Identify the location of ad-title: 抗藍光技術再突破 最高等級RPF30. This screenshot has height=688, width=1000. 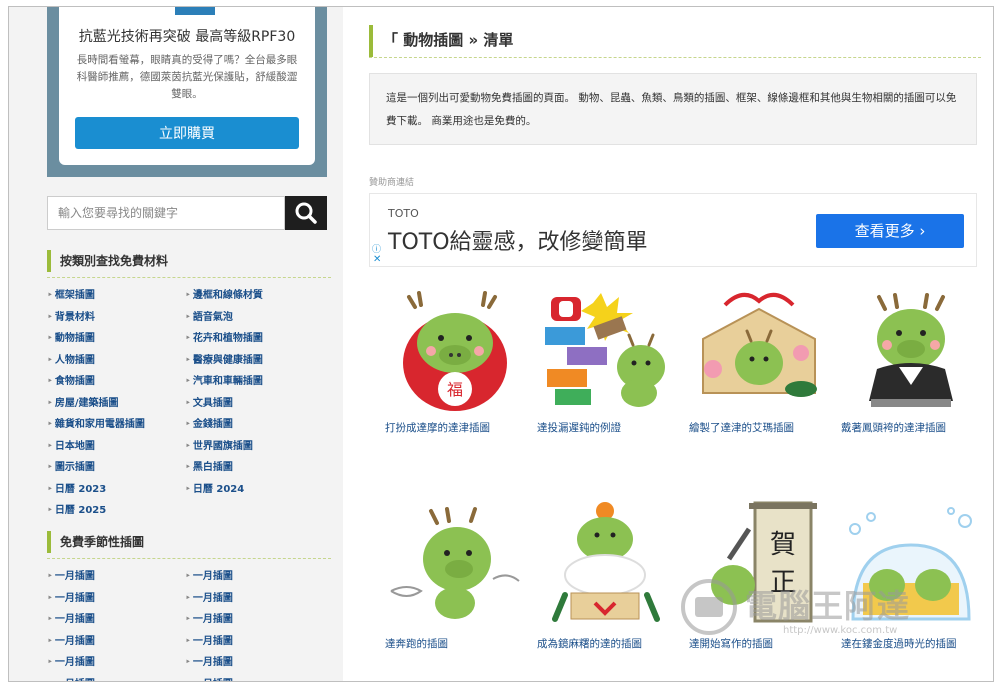
(187, 37).